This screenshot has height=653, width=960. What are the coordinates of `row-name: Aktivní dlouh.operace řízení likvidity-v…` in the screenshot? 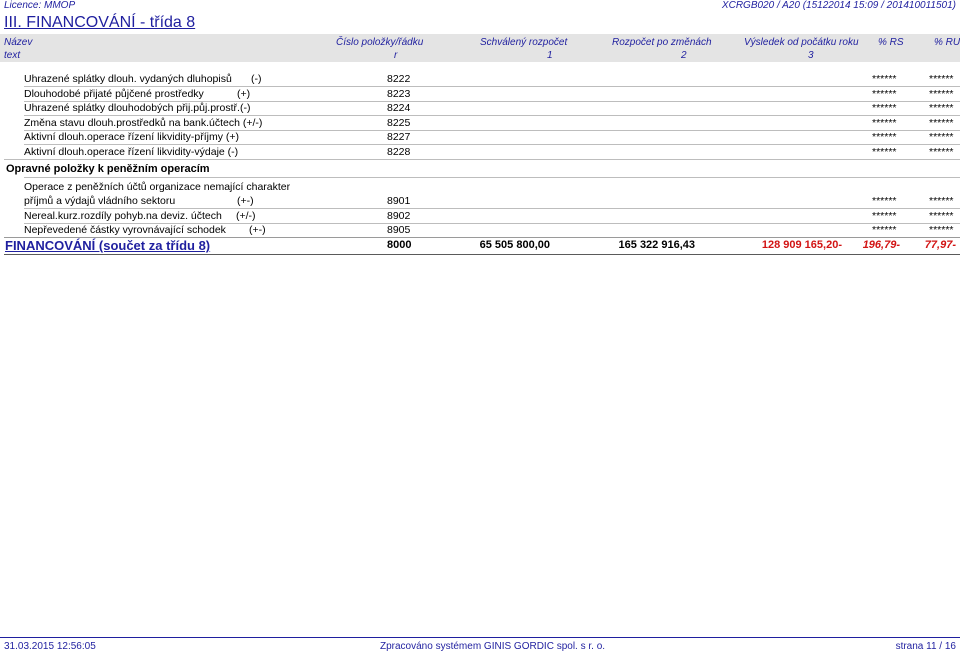 It's located at (131, 152).